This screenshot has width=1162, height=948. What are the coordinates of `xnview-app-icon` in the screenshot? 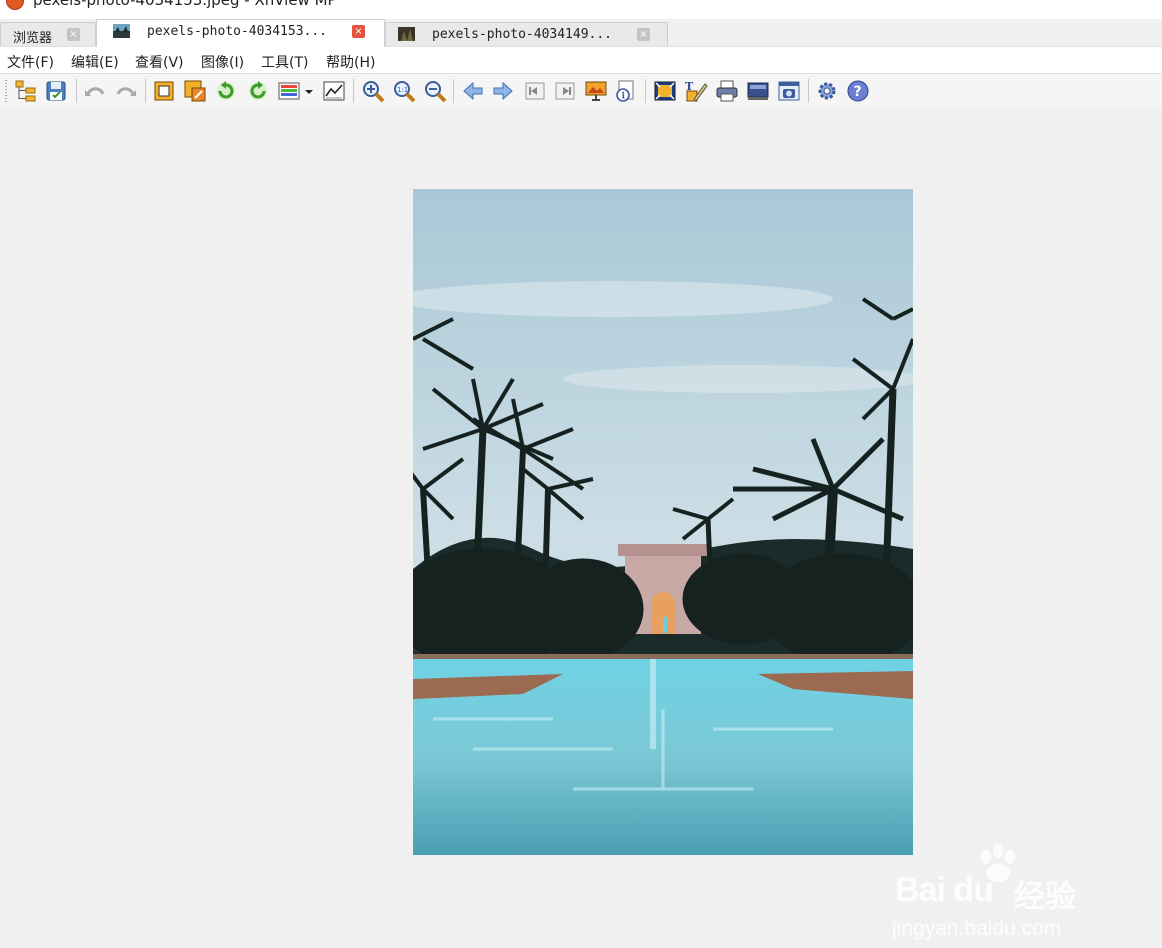 It's located at (15, 5).